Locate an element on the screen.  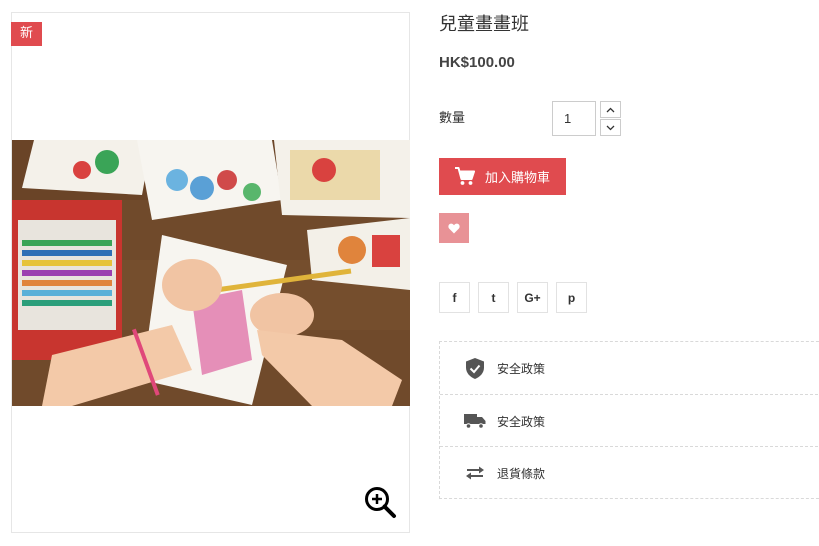
shield-check-icon is located at coordinates (475, 368).